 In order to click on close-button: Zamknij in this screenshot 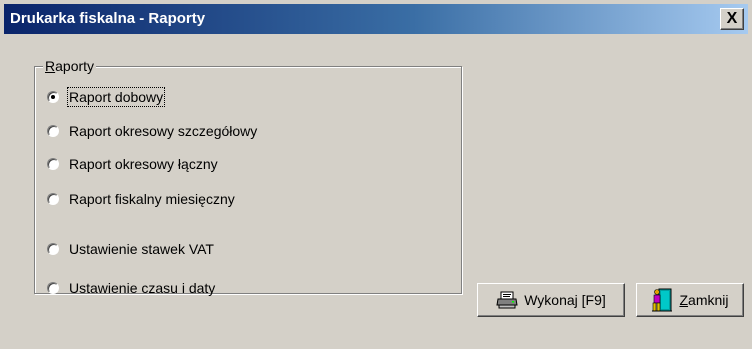, I will do `click(690, 300)`.